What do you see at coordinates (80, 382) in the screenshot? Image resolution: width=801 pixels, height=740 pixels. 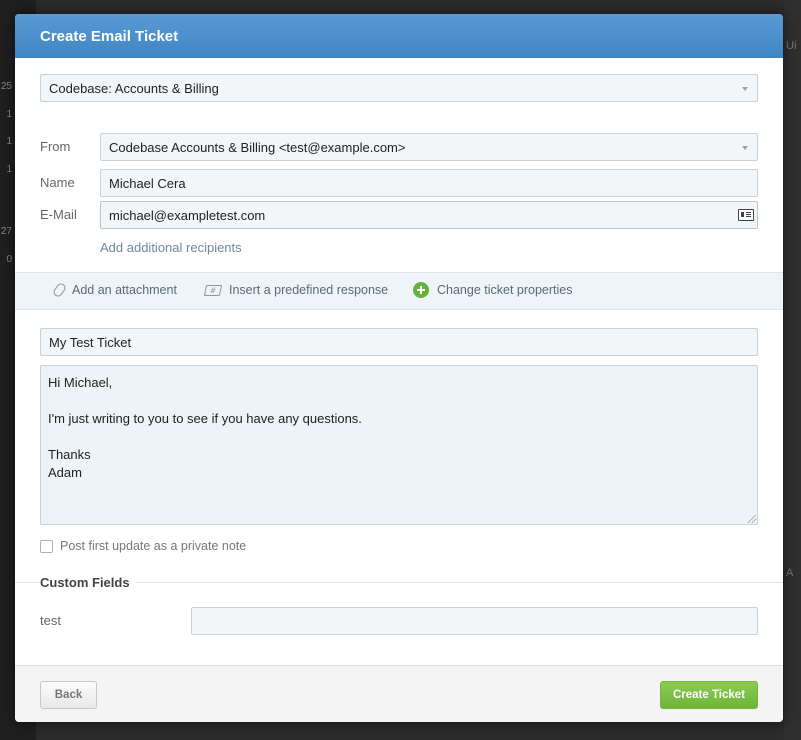 I see `body-line: Hi Michael,` at bounding box center [80, 382].